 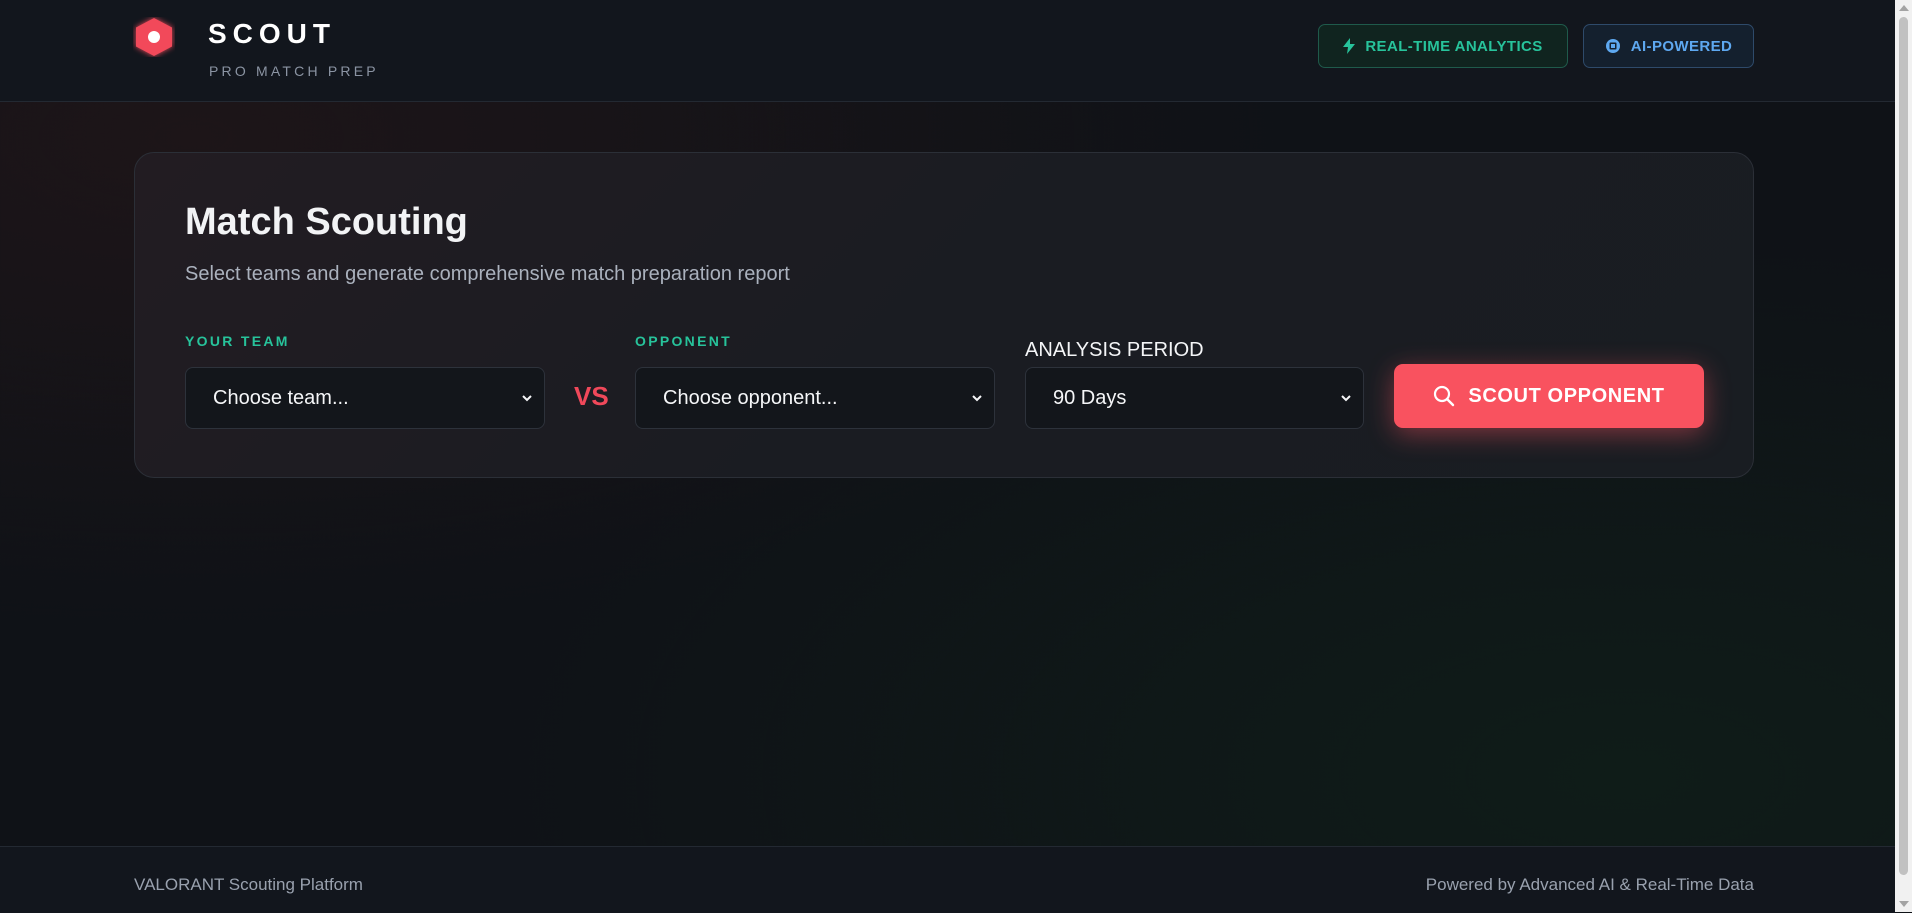 I want to click on ai-powered-badge: AI-POWERED, so click(x=1668, y=46).